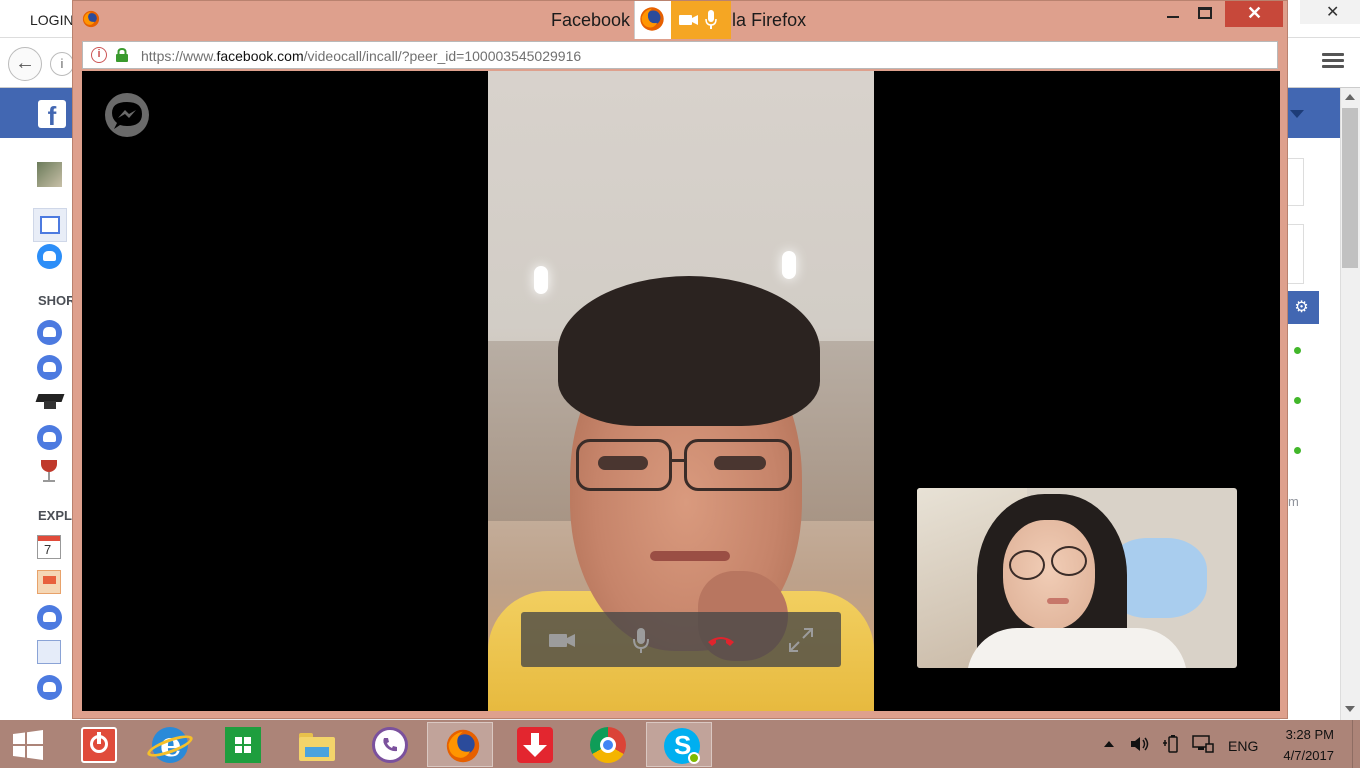  What do you see at coordinates (1350, 97) in the screenshot?
I see `scroll-up-icon` at bounding box center [1350, 97].